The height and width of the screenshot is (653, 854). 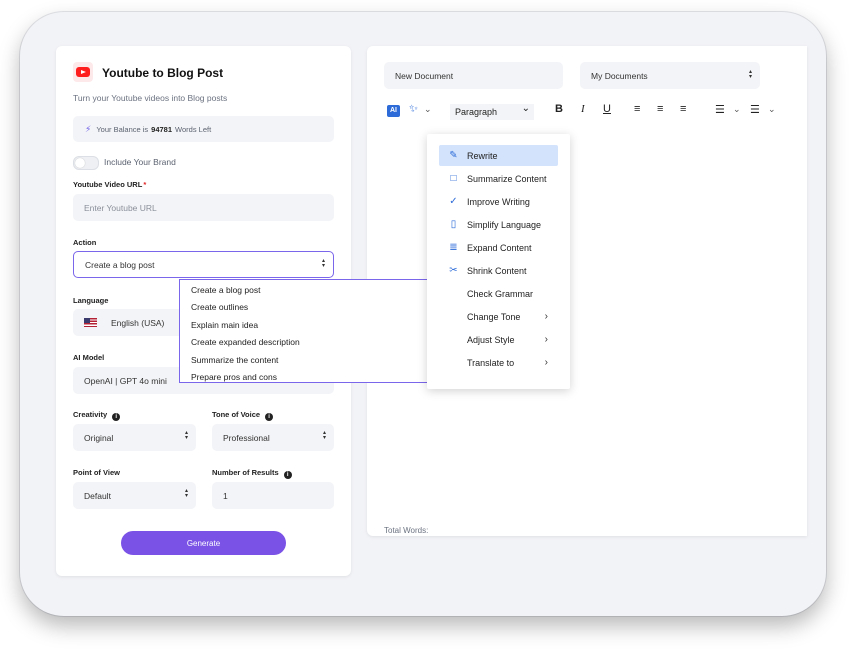 I want to click on action-option: Explain main idea, so click(x=310, y=325).